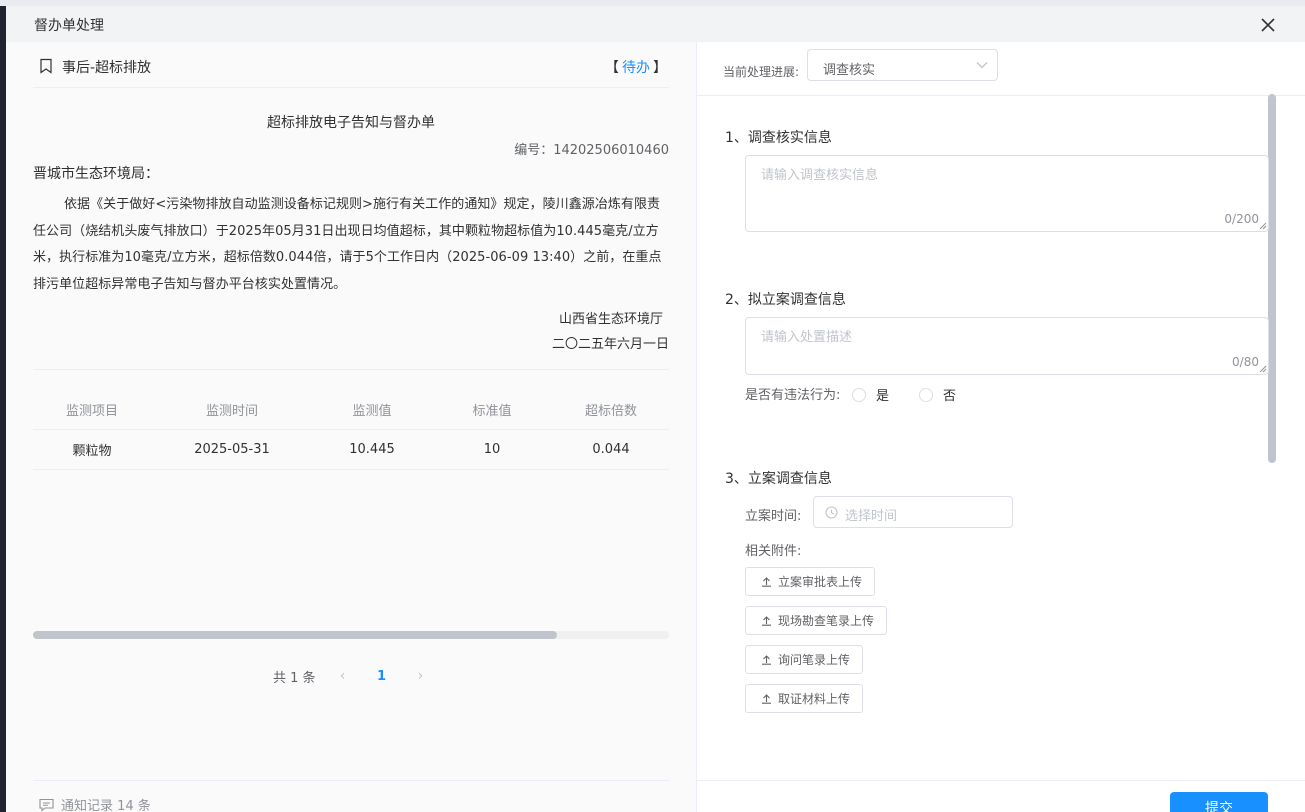 The height and width of the screenshot is (812, 1305). I want to click on textarea-placeholder: 请输入调查核实信息, so click(820, 175).